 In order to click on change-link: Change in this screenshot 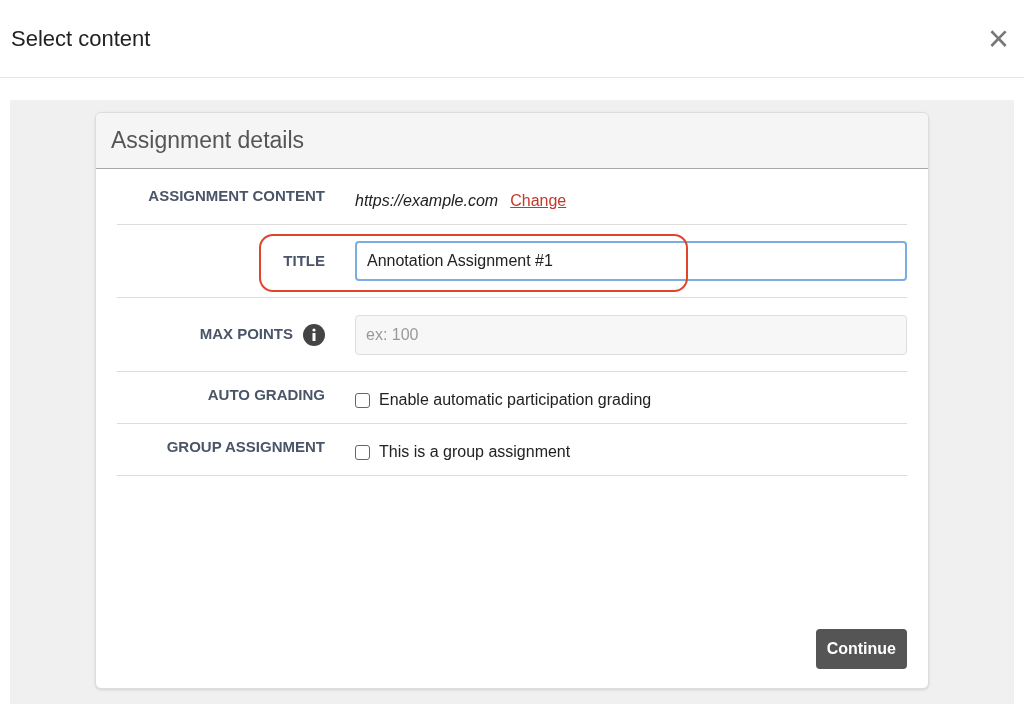, I will do `click(538, 201)`.